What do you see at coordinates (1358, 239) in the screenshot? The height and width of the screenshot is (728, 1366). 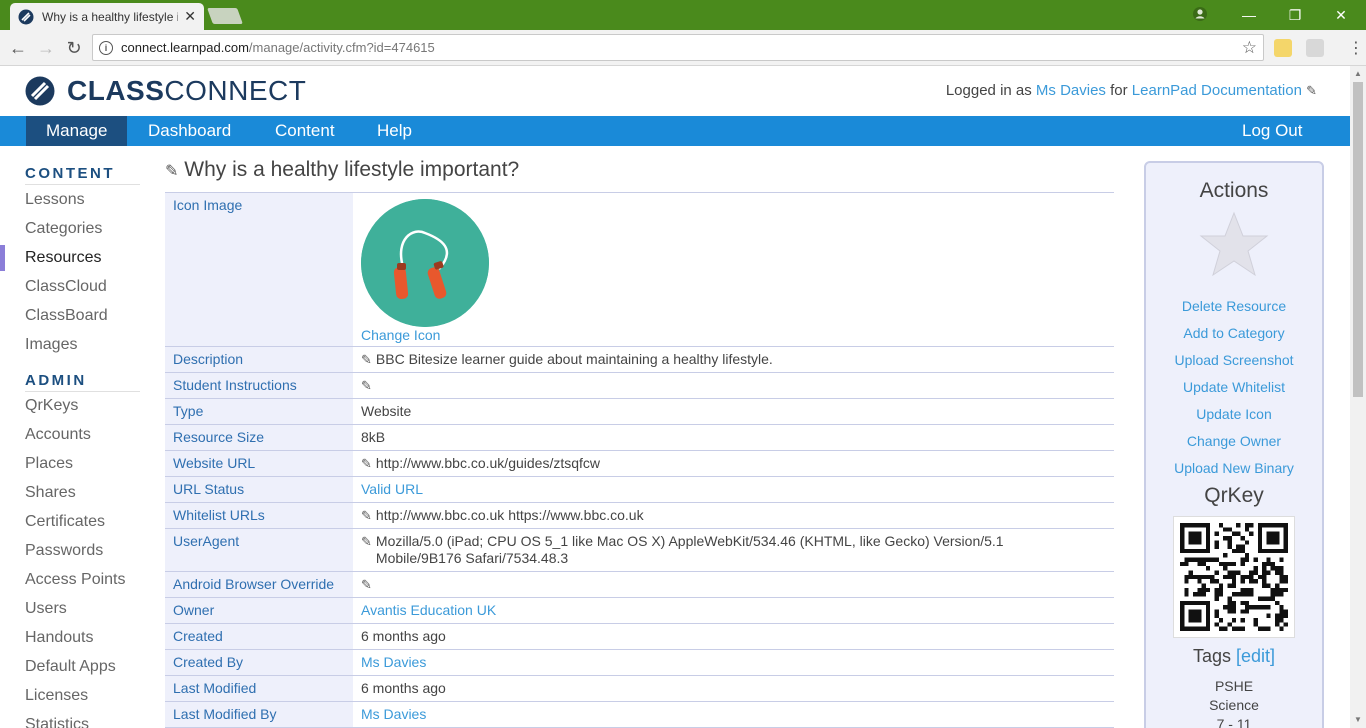 I see `scroll-thumb` at bounding box center [1358, 239].